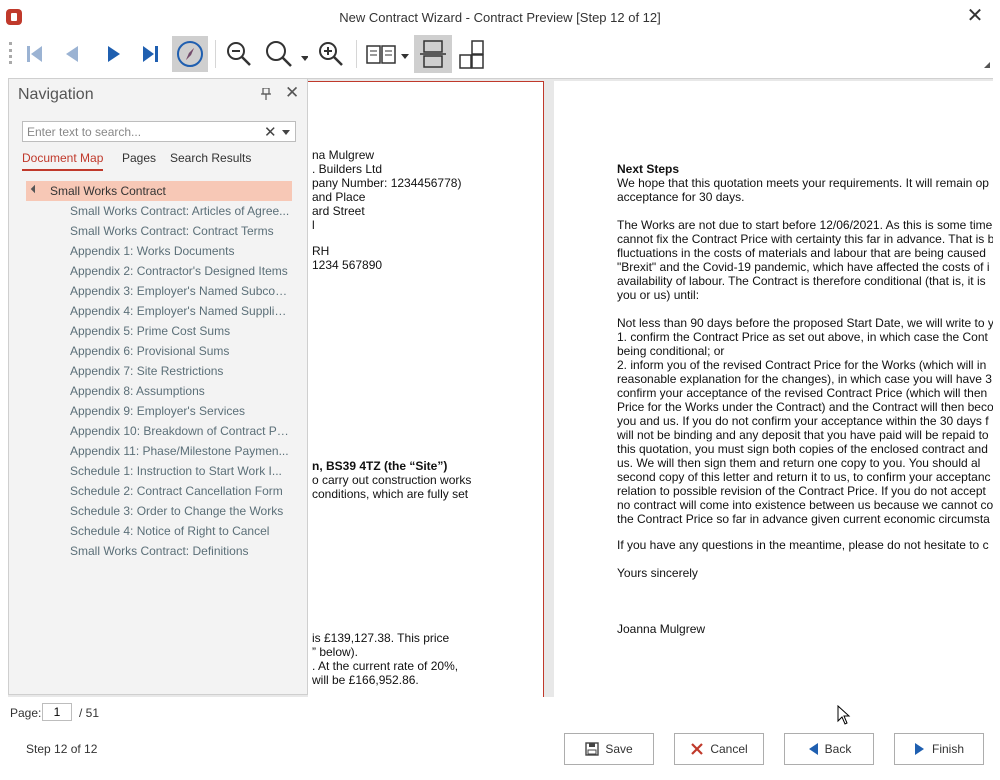  Describe the element at coordinates (180, 271) in the screenshot. I see `tree-item: Appendix 2: Contractor's Designed Items` at that location.